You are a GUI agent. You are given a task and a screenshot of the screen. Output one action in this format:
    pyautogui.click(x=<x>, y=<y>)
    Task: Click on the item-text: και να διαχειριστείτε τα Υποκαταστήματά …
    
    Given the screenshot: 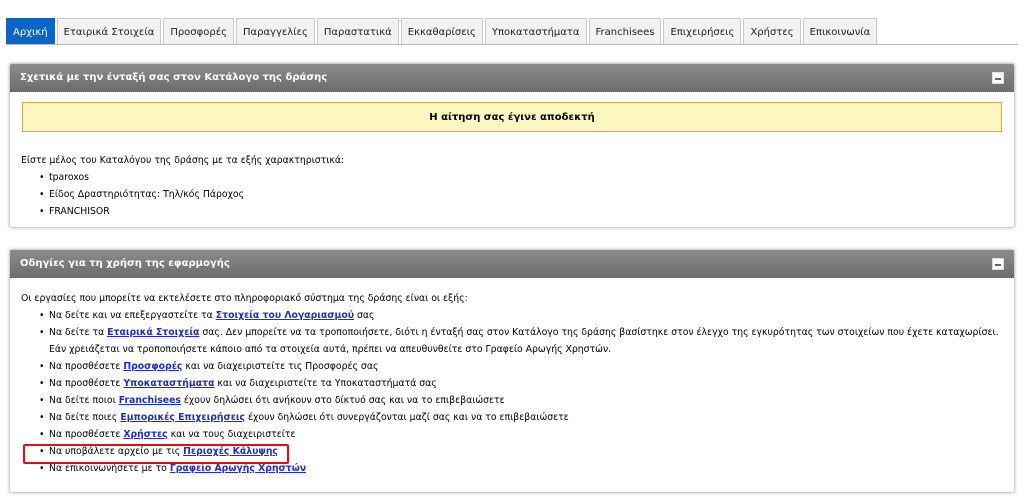 What is the action you would take?
    pyautogui.click(x=325, y=383)
    